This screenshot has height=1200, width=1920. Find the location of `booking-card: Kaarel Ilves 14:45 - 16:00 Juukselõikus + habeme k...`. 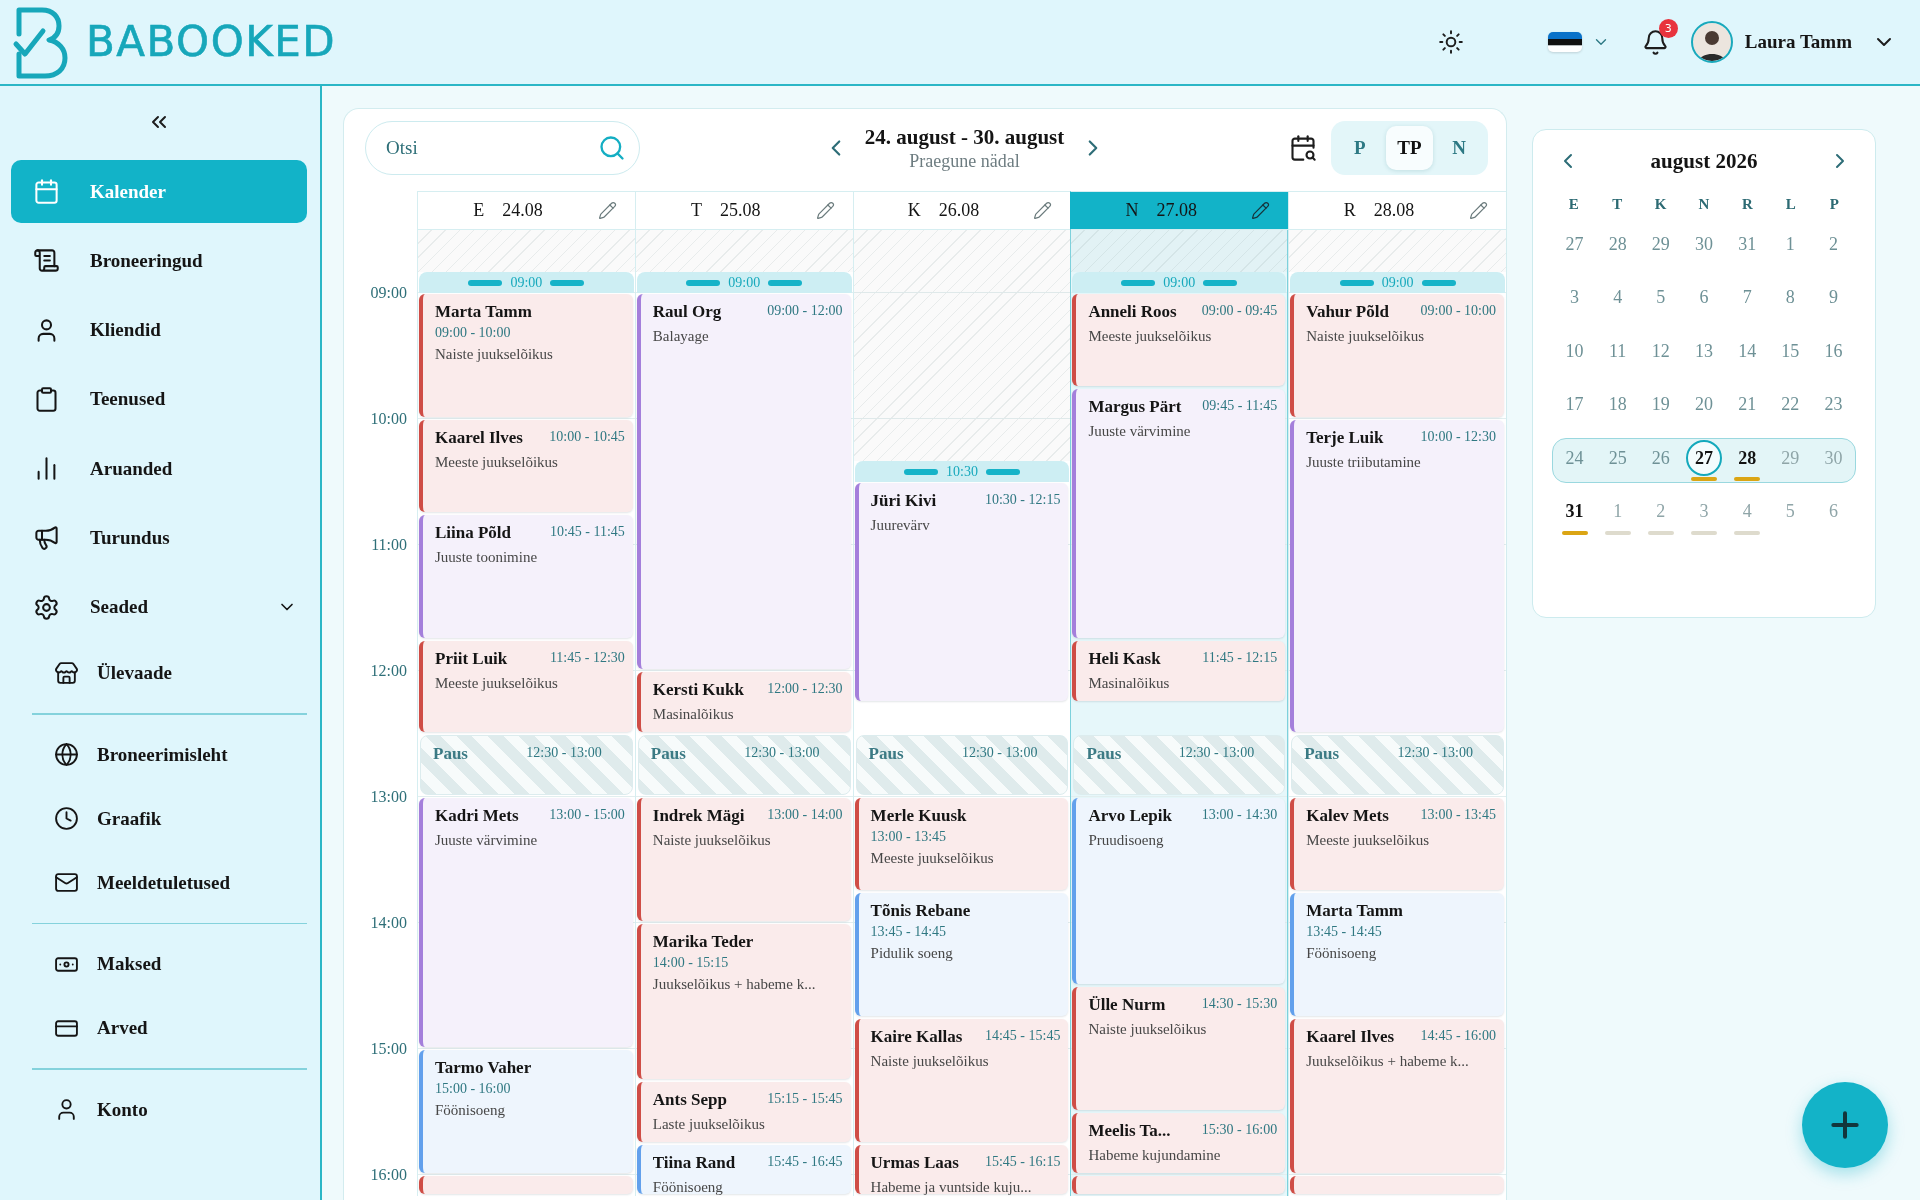

booking-card: Kaarel Ilves 14:45 - 16:00 Juukselõikus + habeme k... is located at coordinates (1397, 1095).